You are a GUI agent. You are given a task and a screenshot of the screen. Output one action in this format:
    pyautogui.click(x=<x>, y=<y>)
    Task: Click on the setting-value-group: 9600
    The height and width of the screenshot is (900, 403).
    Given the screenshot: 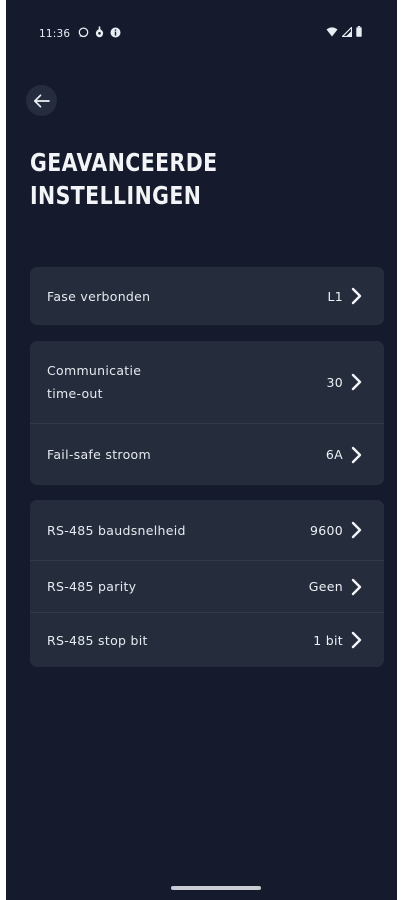 What is the action you would take?
    pyautogui.click(x=336, y=530)
    